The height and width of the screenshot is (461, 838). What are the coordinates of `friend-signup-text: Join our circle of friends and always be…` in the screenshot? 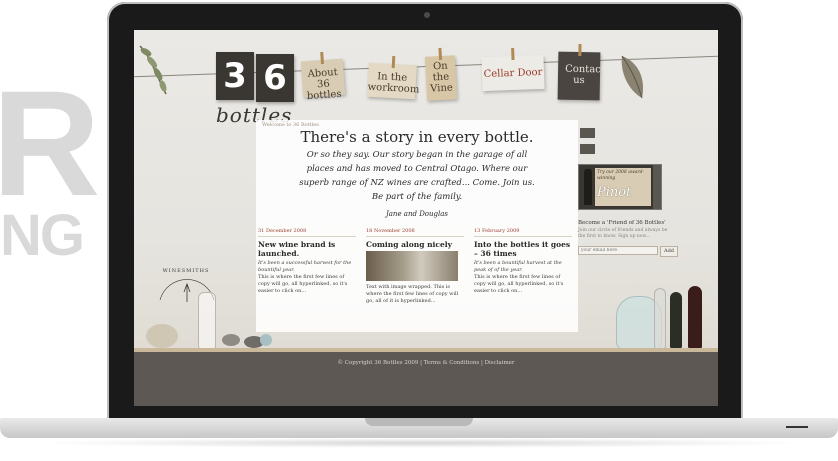 It's located at (623, 233).